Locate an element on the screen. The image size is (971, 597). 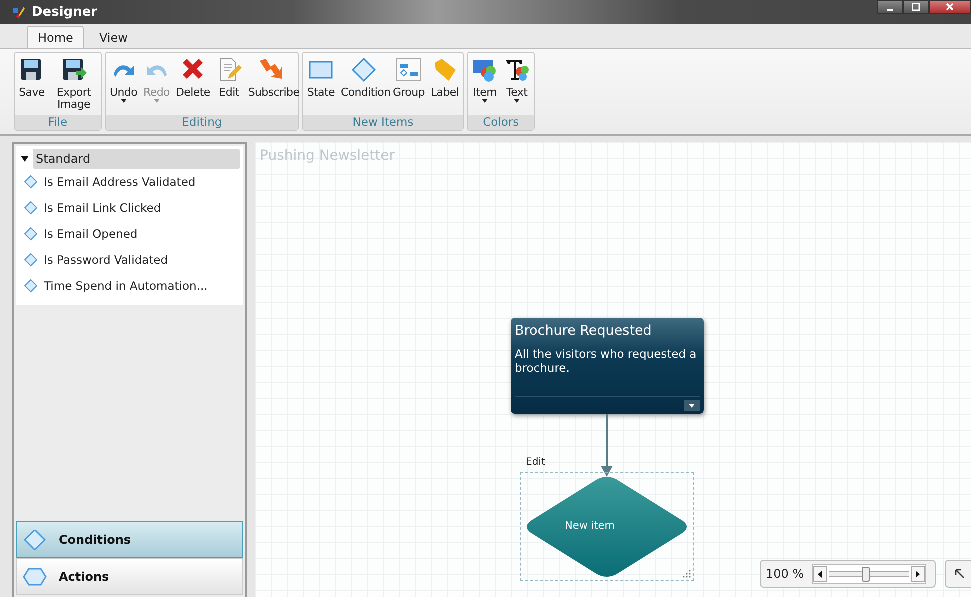
group-label: New Items is located at coordinates (383, 122).